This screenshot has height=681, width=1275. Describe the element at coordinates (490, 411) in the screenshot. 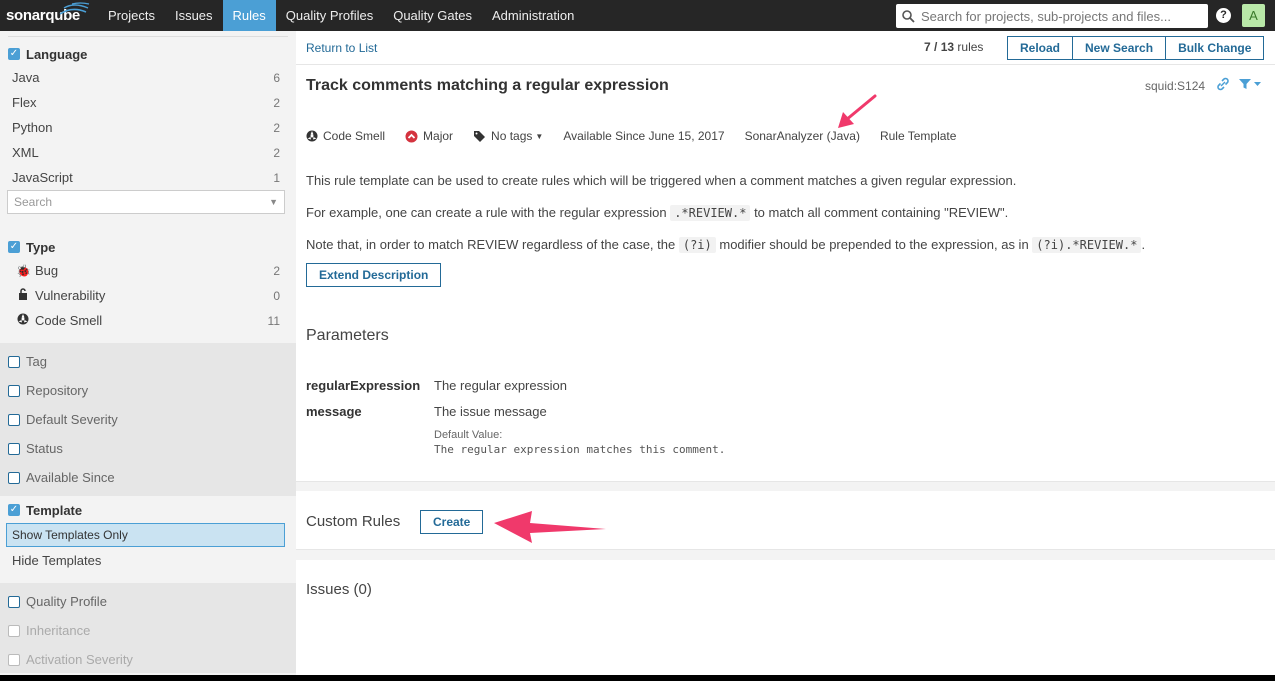

I see `parameter-description: The issue message` at that location.